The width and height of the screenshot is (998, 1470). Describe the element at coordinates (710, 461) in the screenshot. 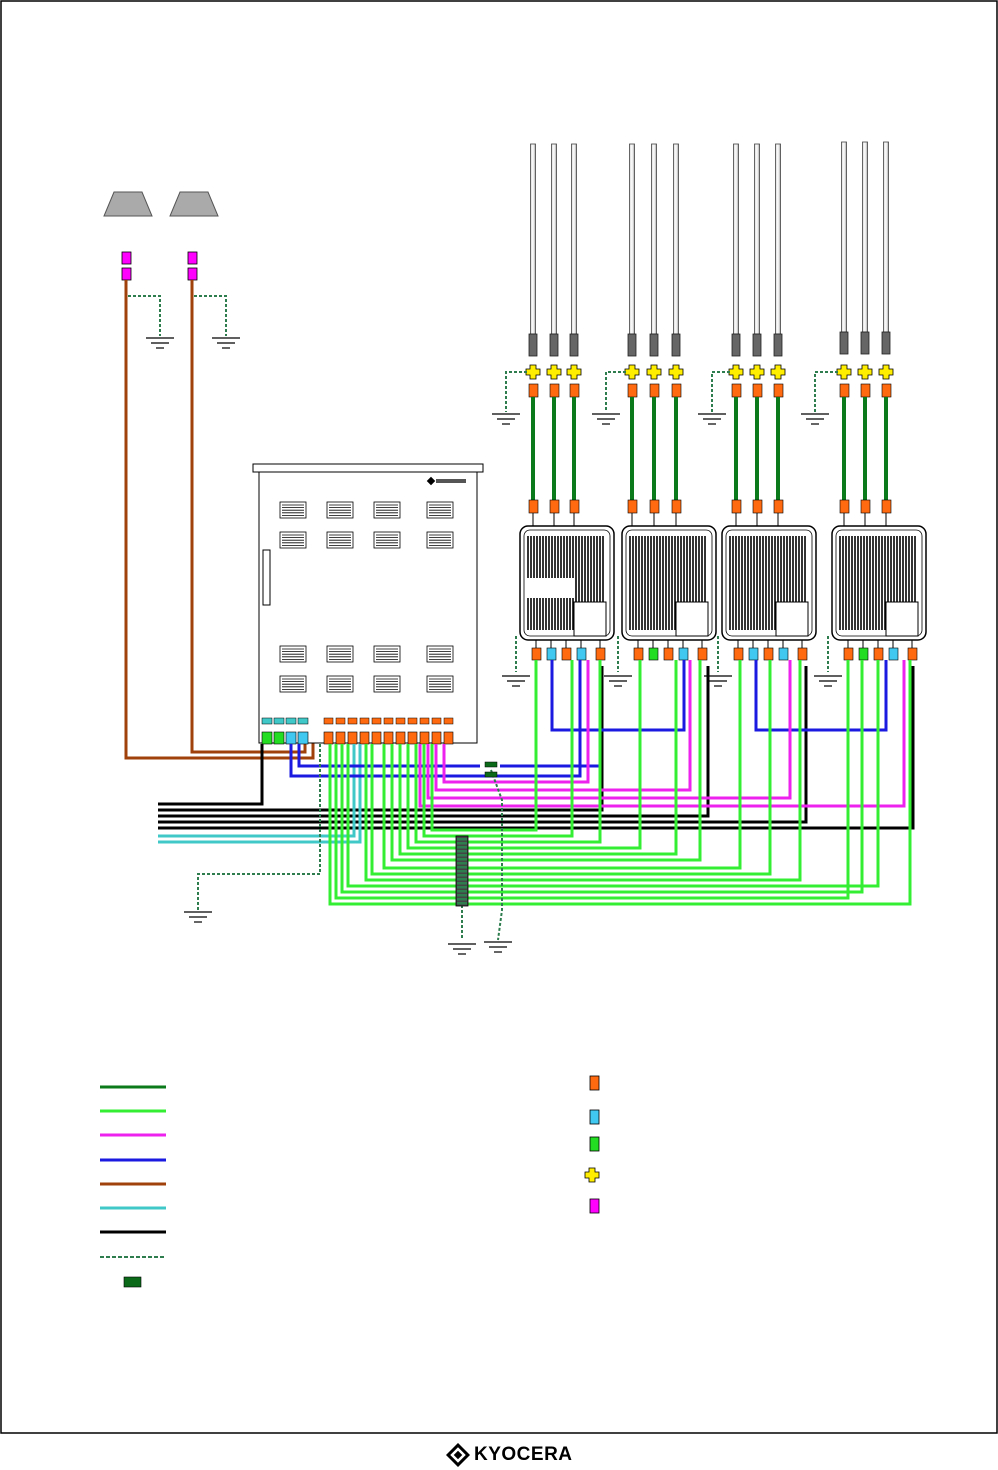

I see `rf-cables` at that location.